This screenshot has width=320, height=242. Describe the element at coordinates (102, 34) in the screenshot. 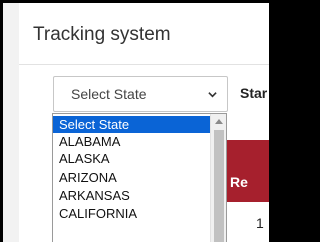

I see `page-title: Tracking system` at that location.